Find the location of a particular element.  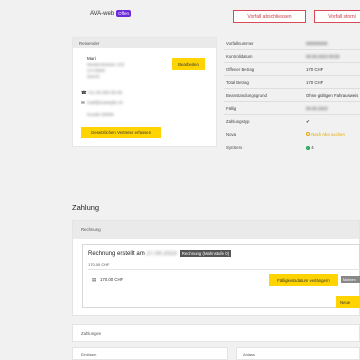

nova-search-link: Nach Abo suchen is located at coordinates (325, 134).